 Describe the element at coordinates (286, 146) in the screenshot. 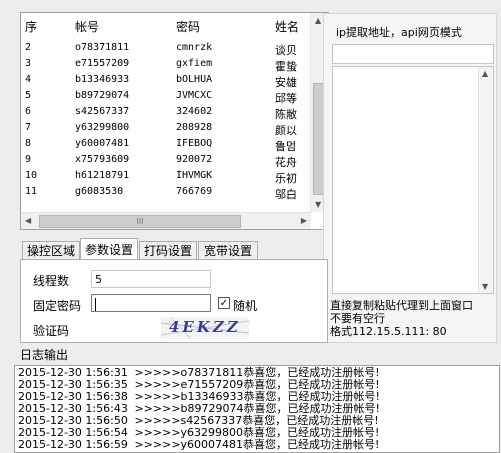

I see `cell-name: 鲁멈` at that location.